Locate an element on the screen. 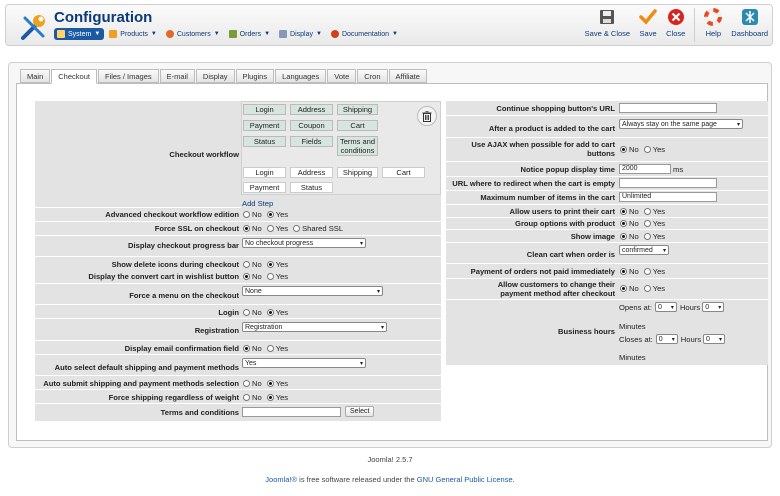 The height and width of the screenshot is (496, 780). force-ssl-yes: Yes is located at coordinates (277, 228).